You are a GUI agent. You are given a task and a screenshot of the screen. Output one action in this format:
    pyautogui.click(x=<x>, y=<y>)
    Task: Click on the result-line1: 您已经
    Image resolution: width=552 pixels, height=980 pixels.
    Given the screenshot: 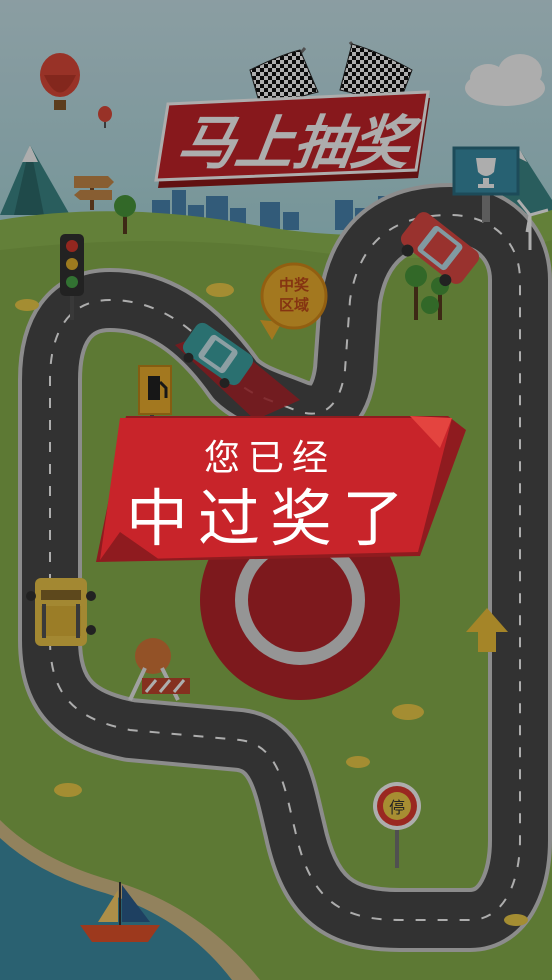 What is the action you would take?
    pyautogui.click(x=270, y=458)
    